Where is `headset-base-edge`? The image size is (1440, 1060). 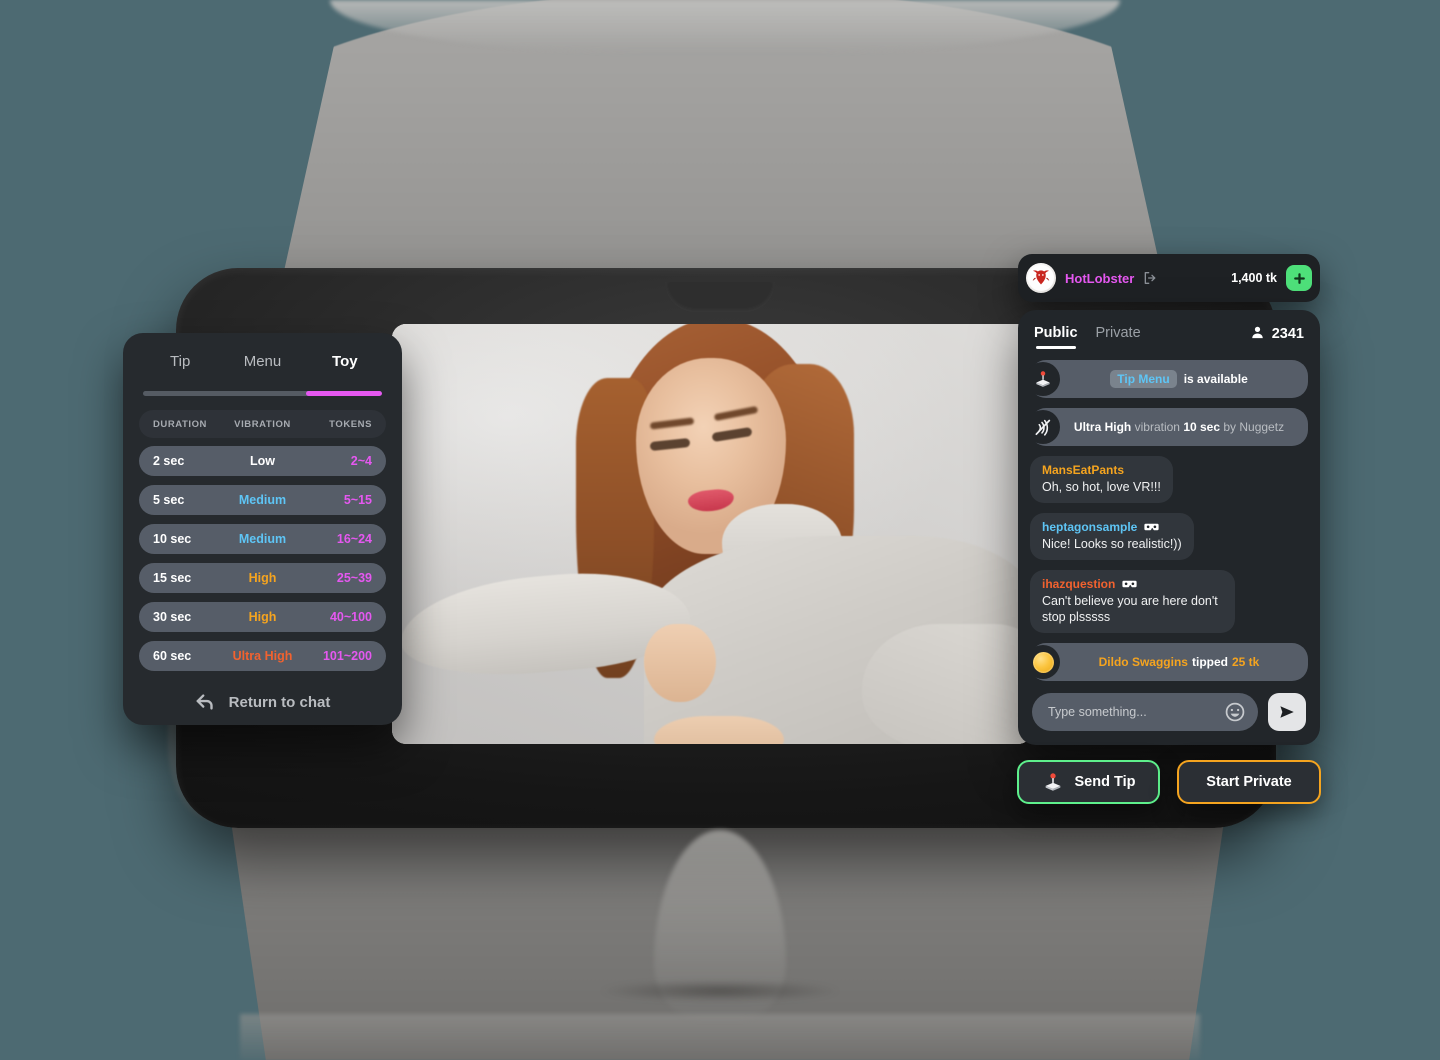 headset-base-edge is located at coordinates (720, 1037).